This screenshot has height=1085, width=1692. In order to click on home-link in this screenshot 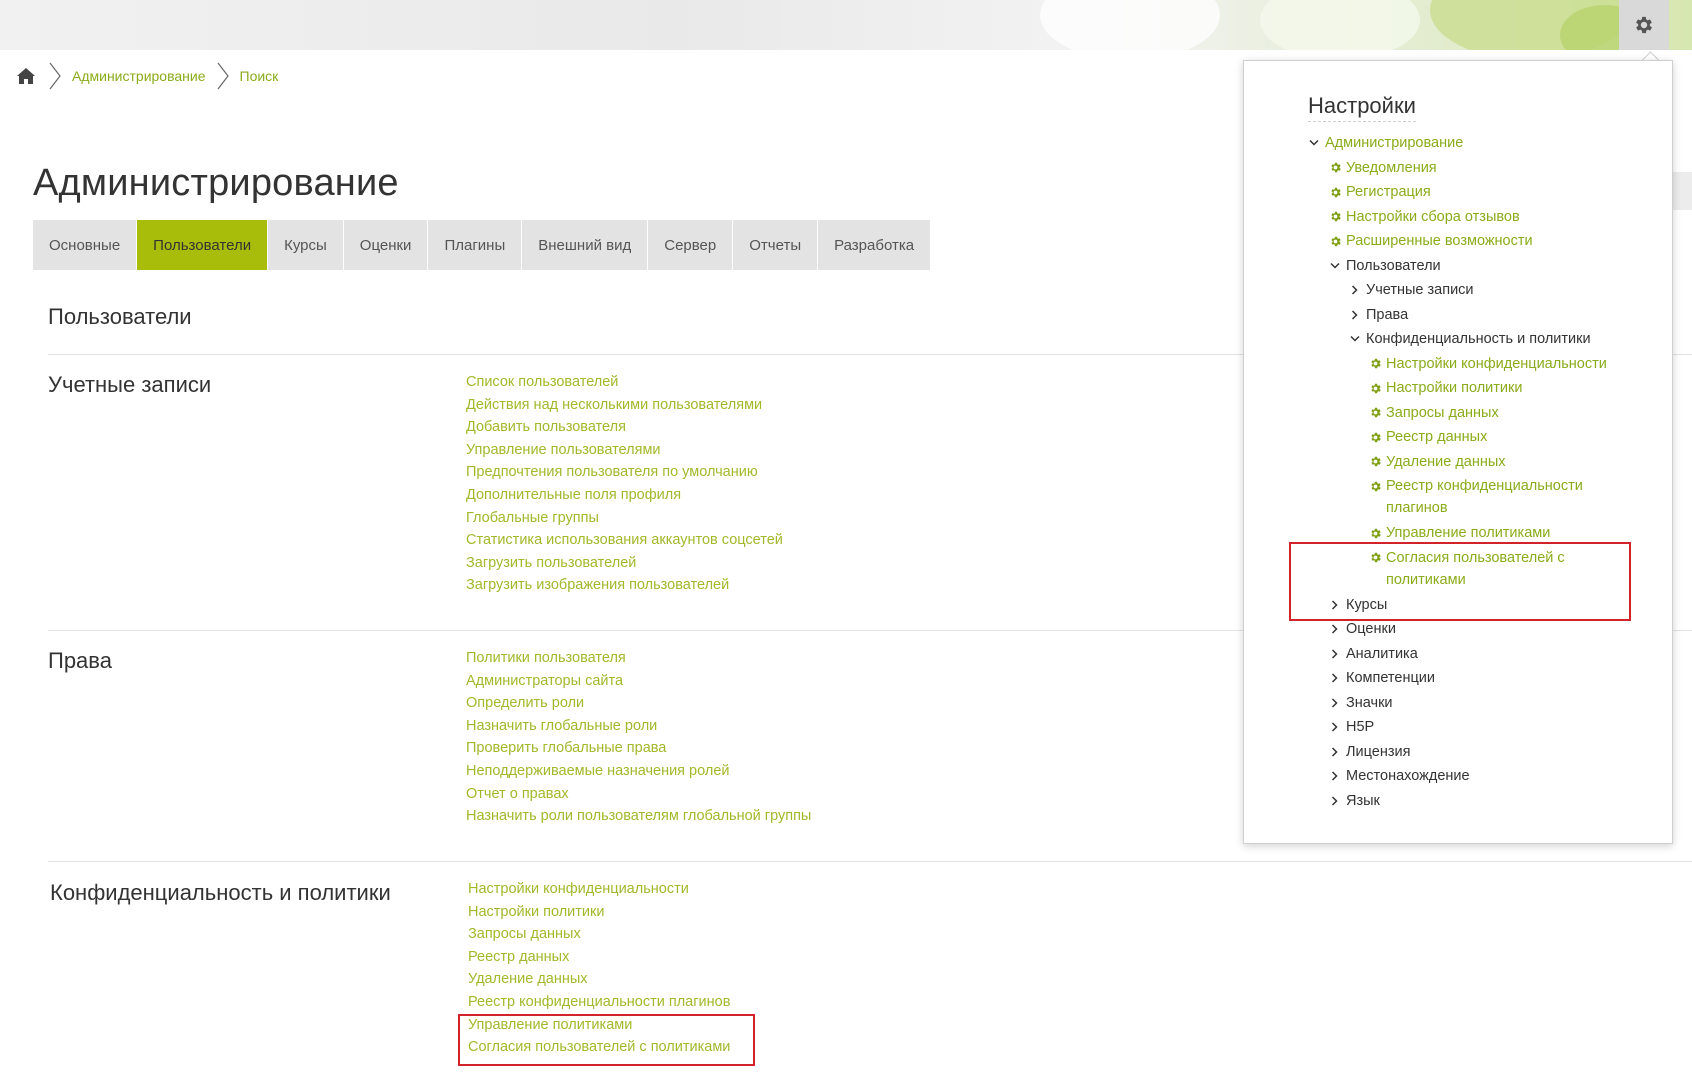, I will do `click(27, 76)`.